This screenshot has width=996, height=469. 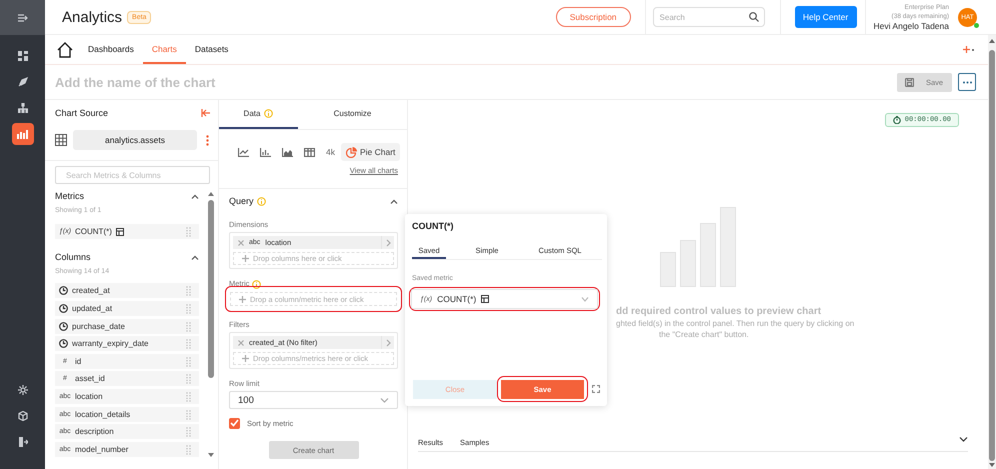 What do you see at coordinates (704, 334) in the screenshot?
I see `empty-state-text: the "Create chart" button.` at bounding box center [704, 334].